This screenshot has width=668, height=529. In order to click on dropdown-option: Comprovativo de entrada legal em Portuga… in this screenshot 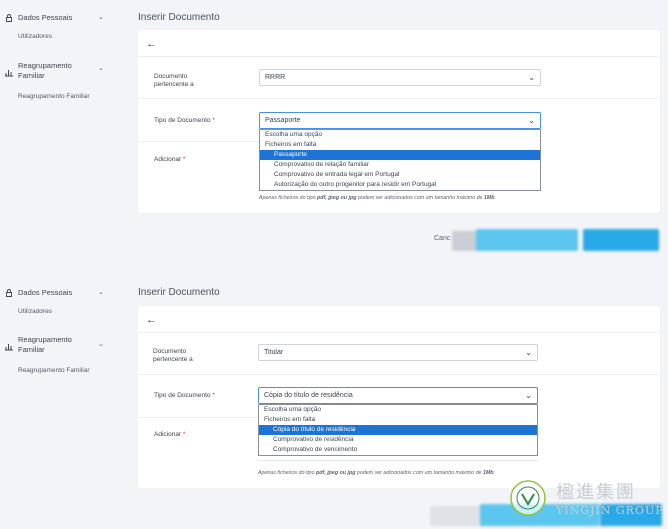, I will do `click(400, 175)`.